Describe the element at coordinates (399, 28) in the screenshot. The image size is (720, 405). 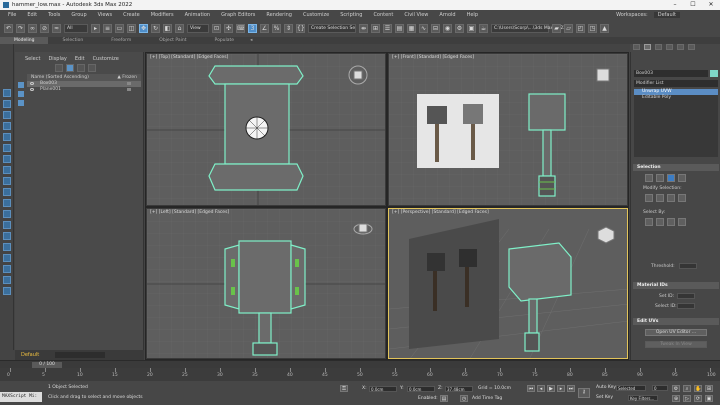
I see `toggle-layer-explorer-icon: ▤` at that location.